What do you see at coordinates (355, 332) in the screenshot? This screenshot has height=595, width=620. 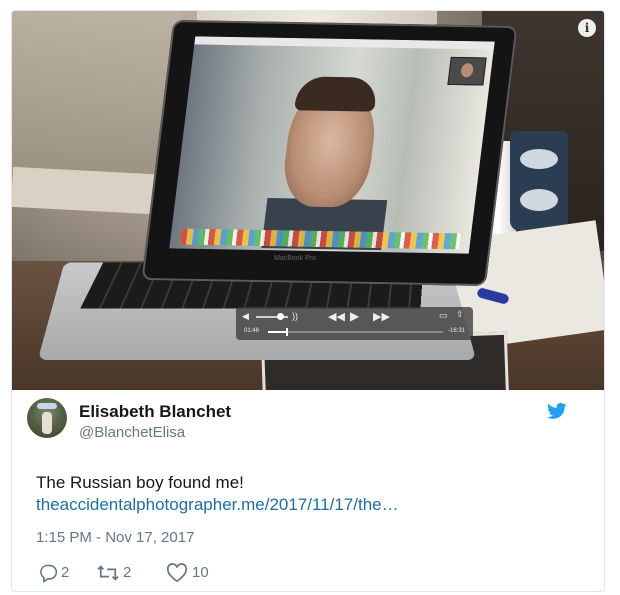 I see `video-scrubber` at bounding box center [355, 332].